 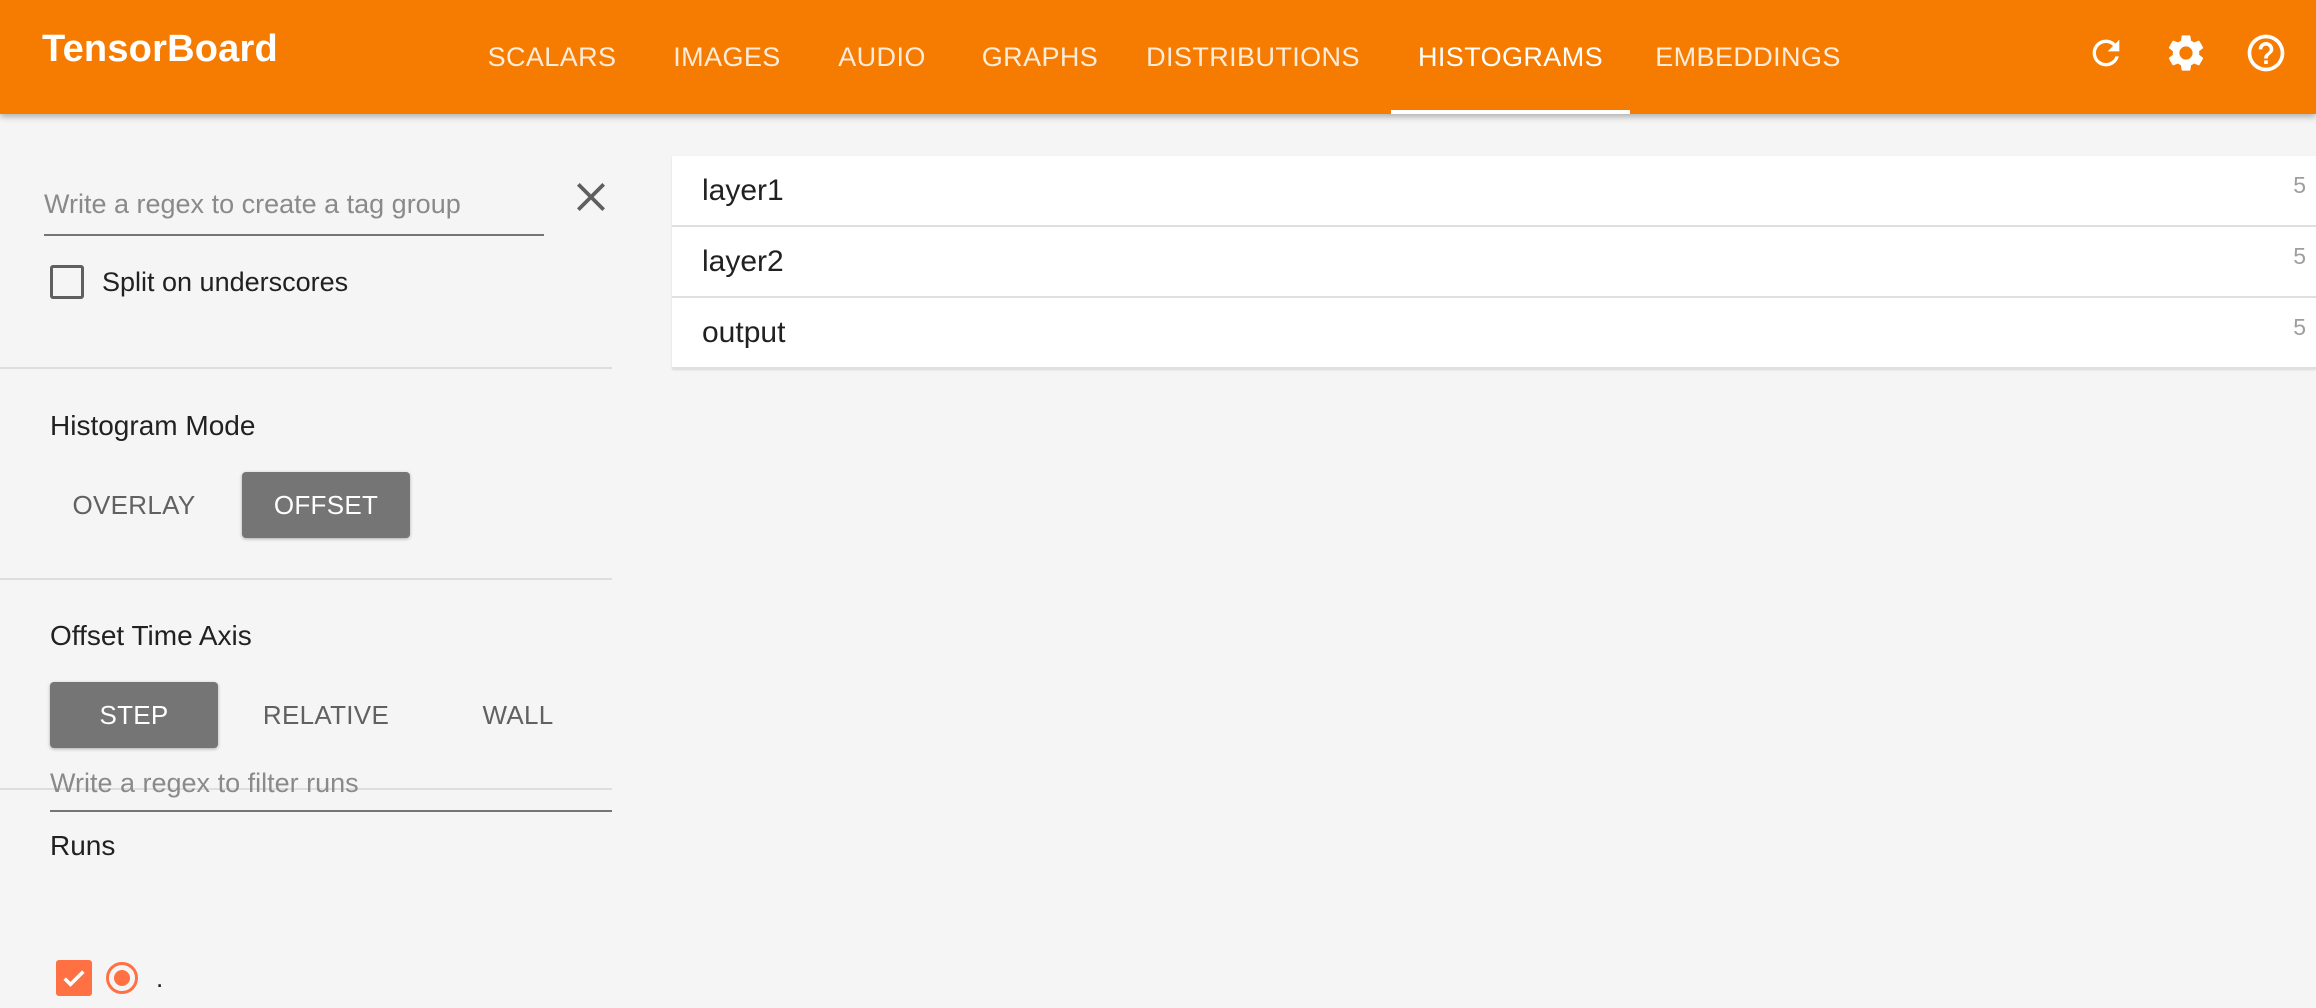 I want to click on split-underscores-checkbox, so click(x=67, y=282).